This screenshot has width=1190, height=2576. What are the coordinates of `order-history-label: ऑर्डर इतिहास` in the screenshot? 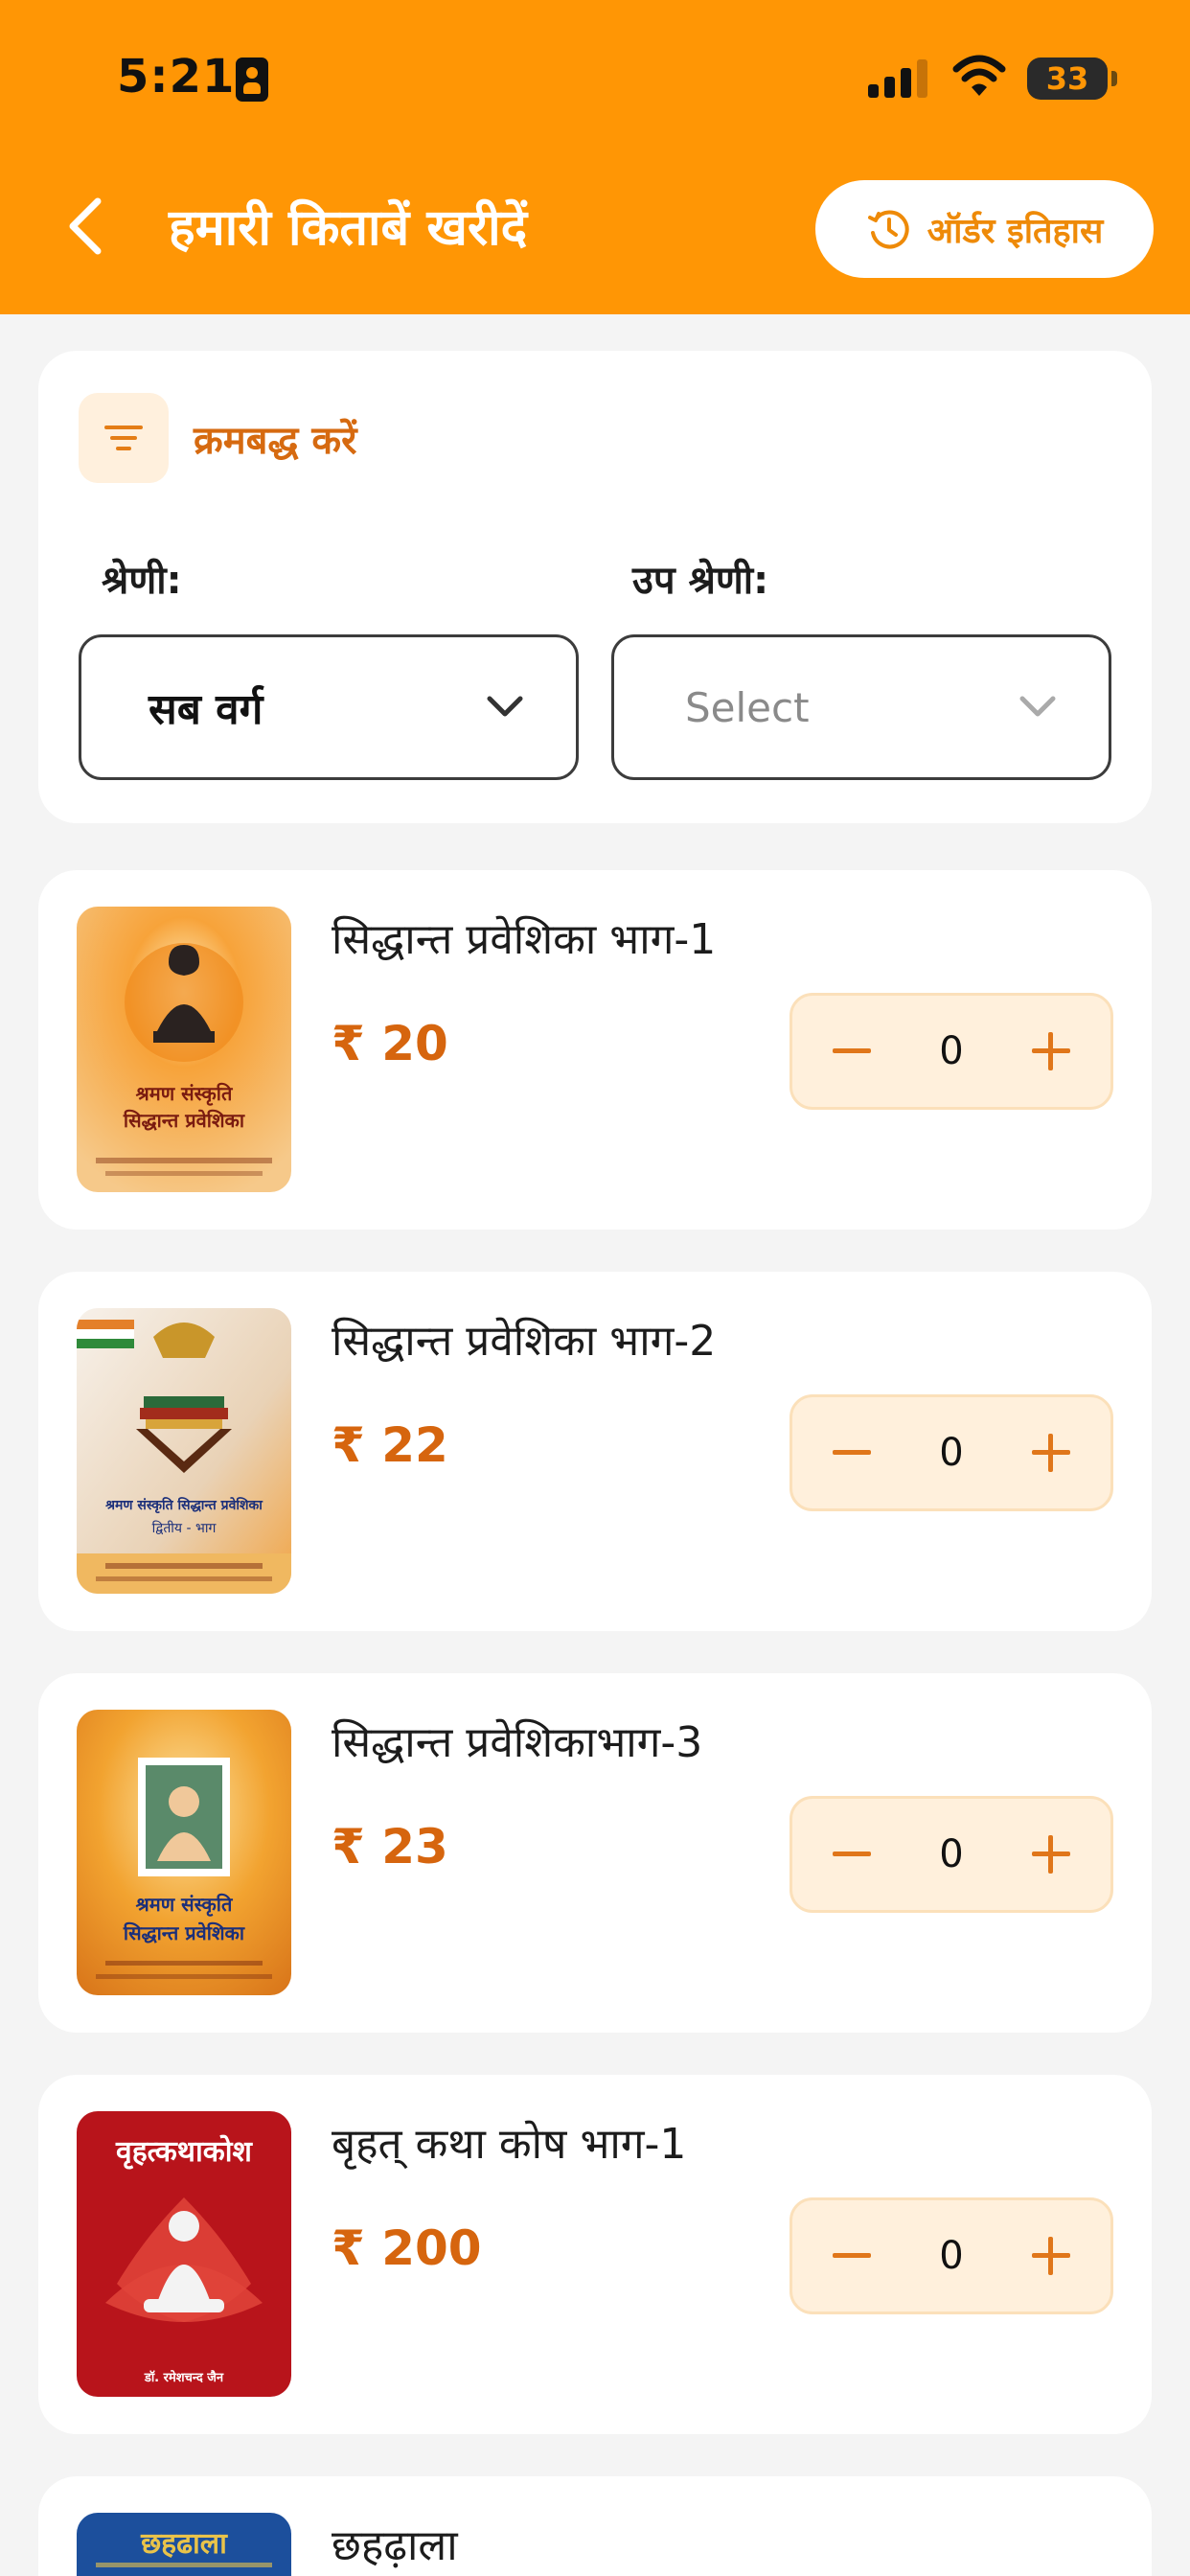 It's located at (1015, 231).